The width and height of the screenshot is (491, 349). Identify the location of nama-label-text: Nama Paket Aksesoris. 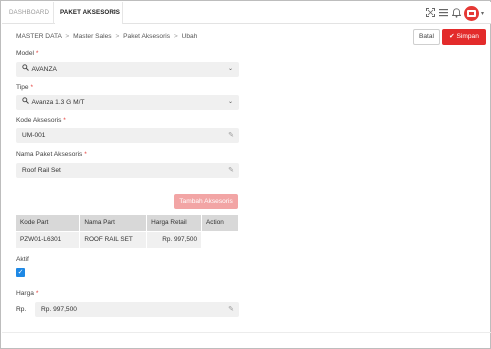
(49, 154).